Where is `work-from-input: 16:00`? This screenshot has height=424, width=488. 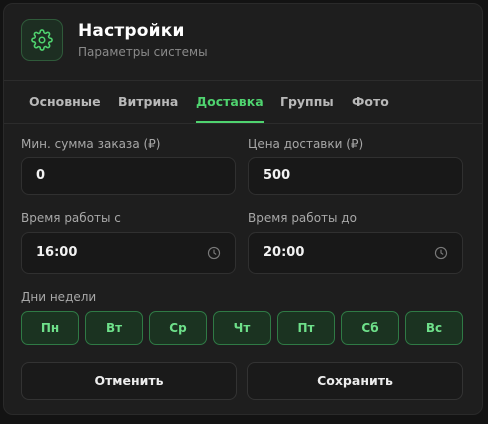 work-from-input: 16:00 is located at coordinates (128, 253).